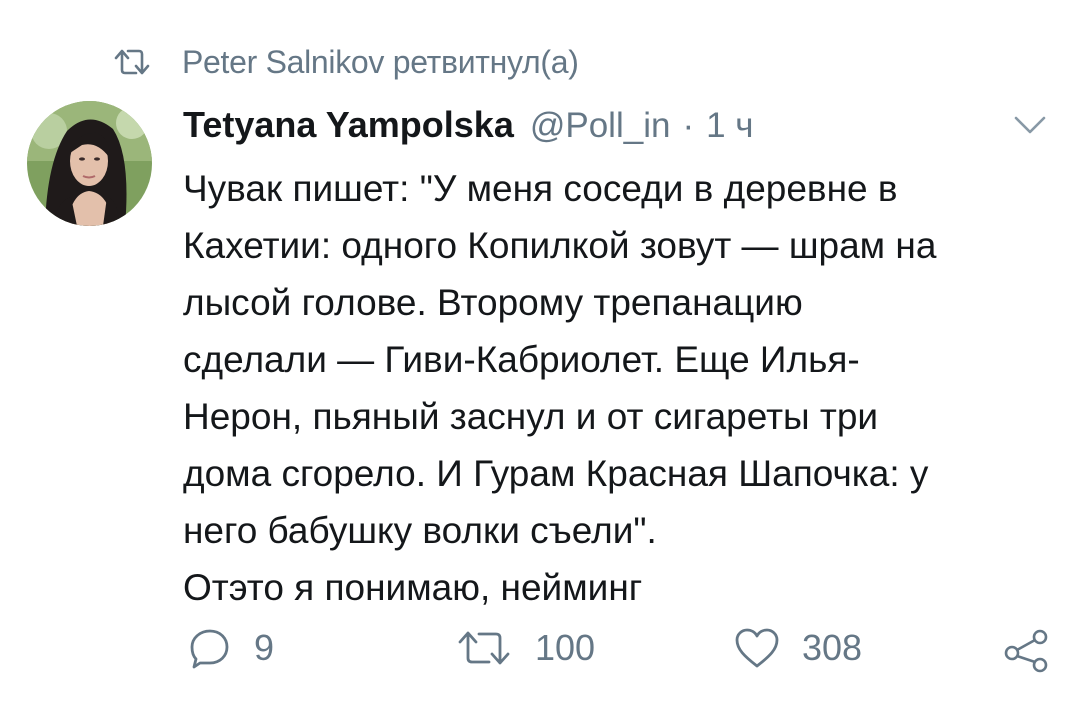  What do you see at coordinates (565, 647) in the screenshot?
I see `retweet-count: 100` at bounding box center [565, 647].